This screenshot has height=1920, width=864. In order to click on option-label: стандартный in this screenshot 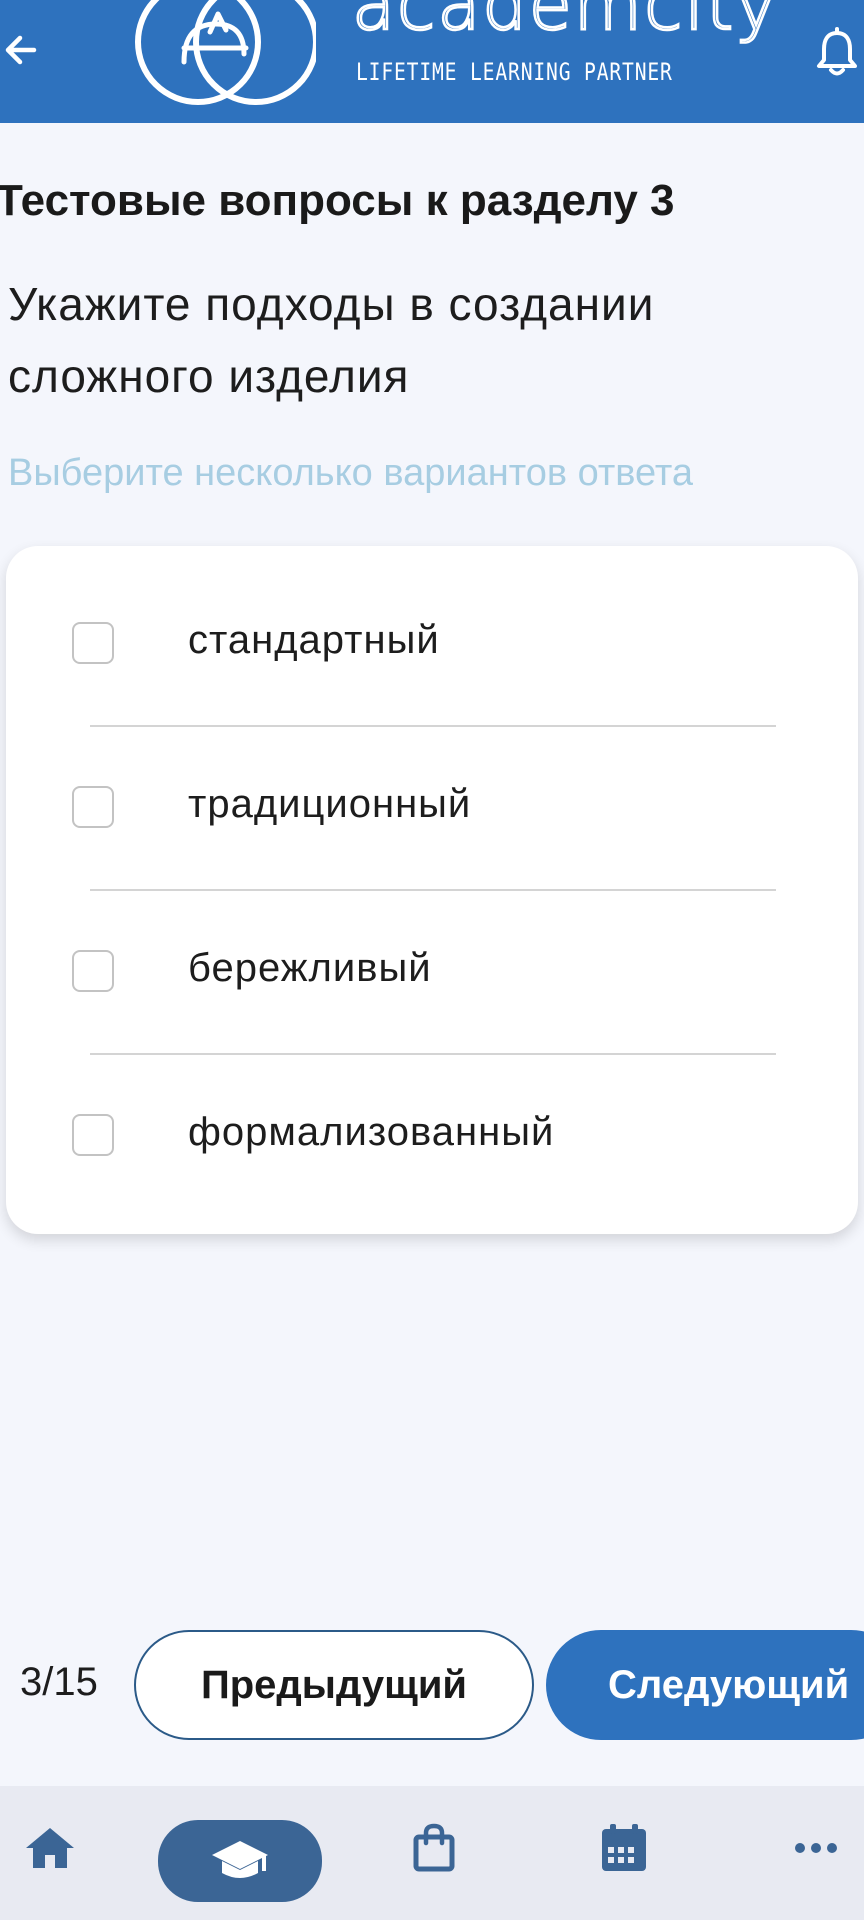, I will do `click(314, 640)`.